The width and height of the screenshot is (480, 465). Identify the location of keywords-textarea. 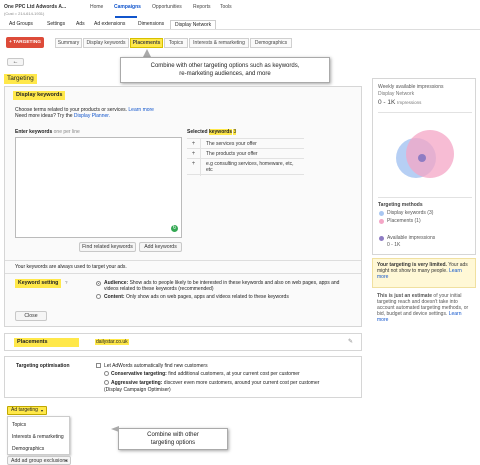
(98, 187).